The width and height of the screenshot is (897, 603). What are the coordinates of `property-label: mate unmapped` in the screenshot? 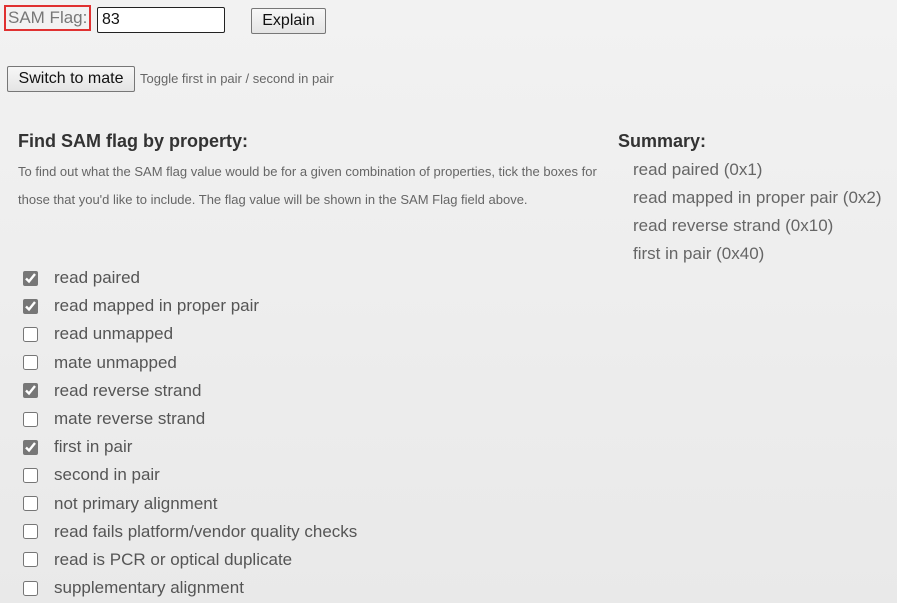 It's located at (115, 362).